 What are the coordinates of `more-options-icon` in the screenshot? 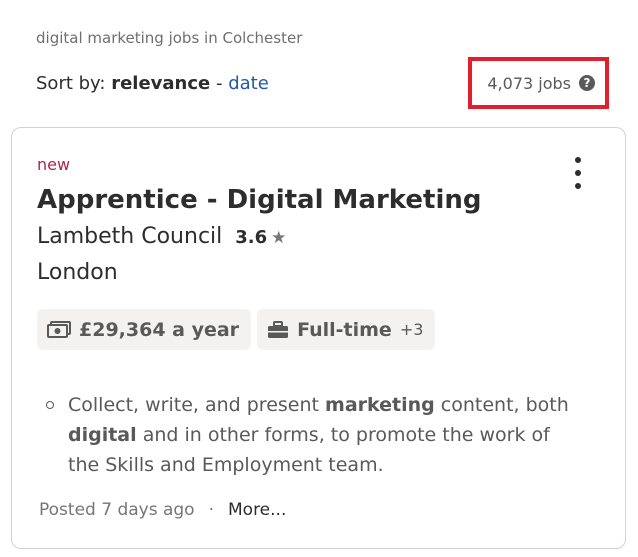 It's located at (578, 173).